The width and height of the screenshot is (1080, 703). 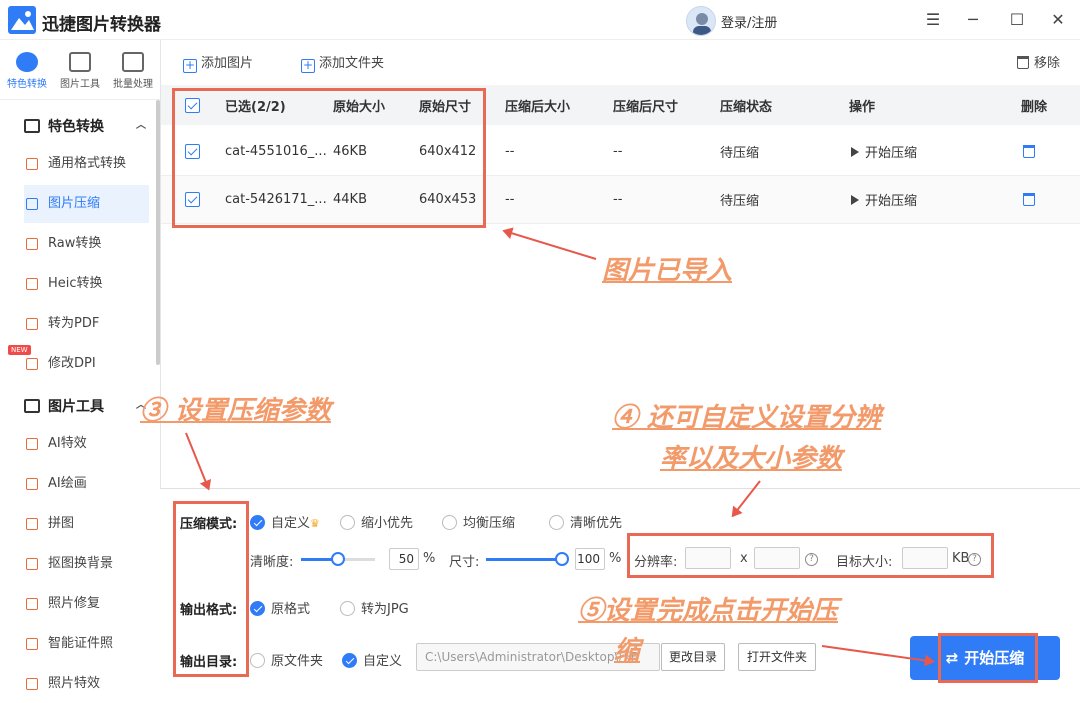 I want to click on sidebar-item-raw-convert: Raw转换, so click(x=86, y=244).